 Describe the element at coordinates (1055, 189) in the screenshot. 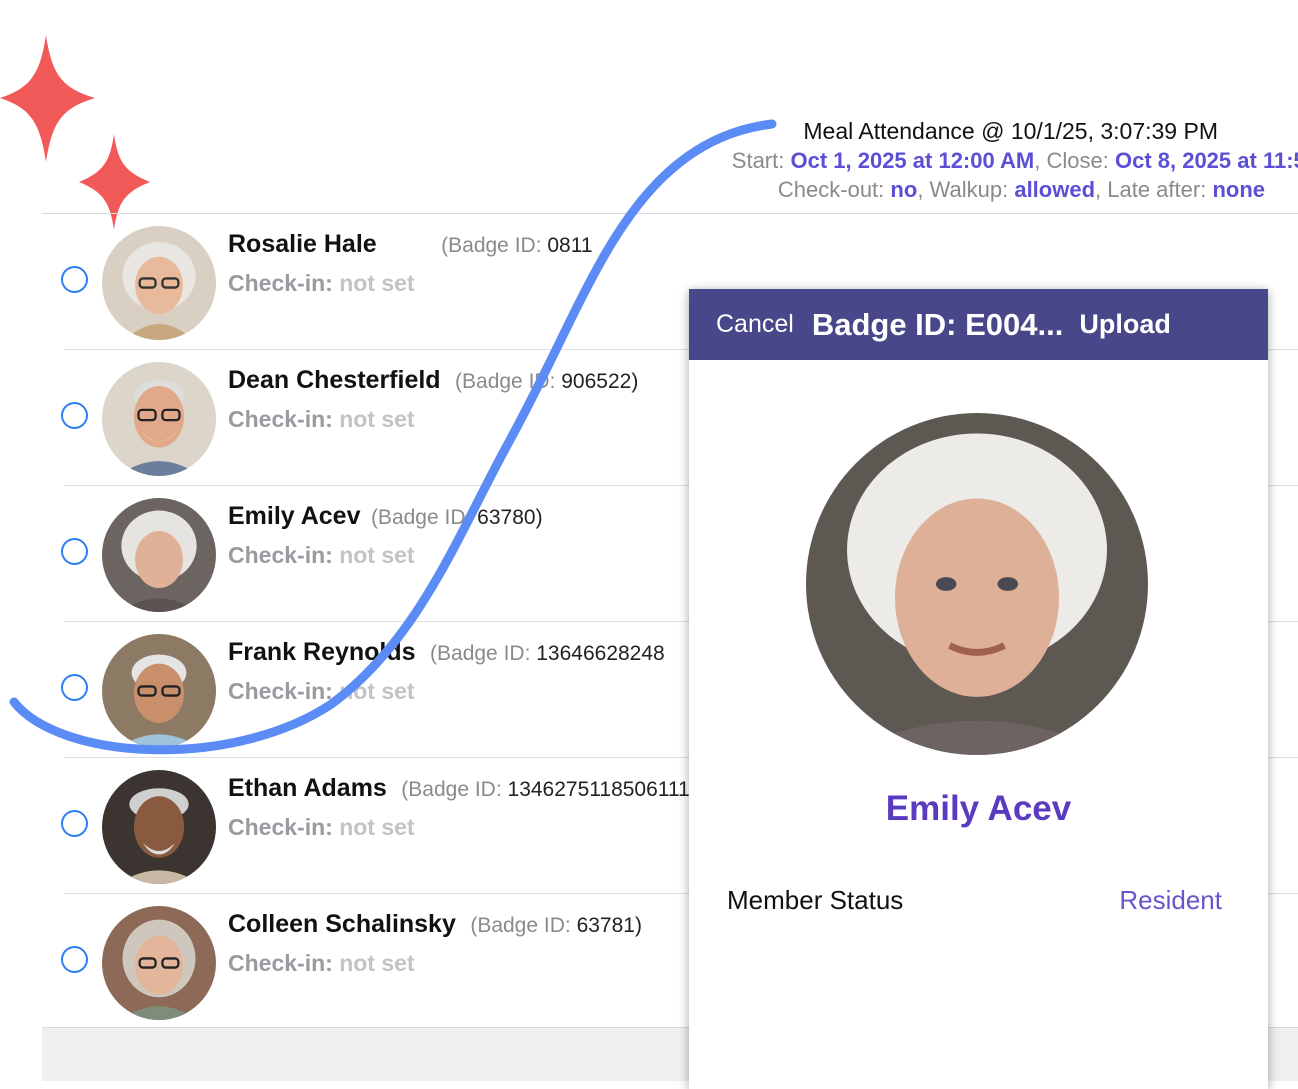

I see `walkup-value: allowed` at that location.